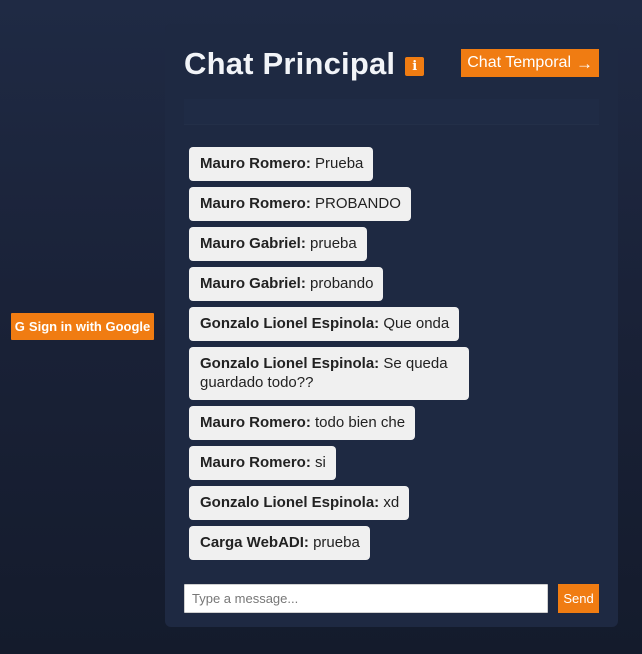  I want to click on message-text: PROBANDO, so click(355, 203).